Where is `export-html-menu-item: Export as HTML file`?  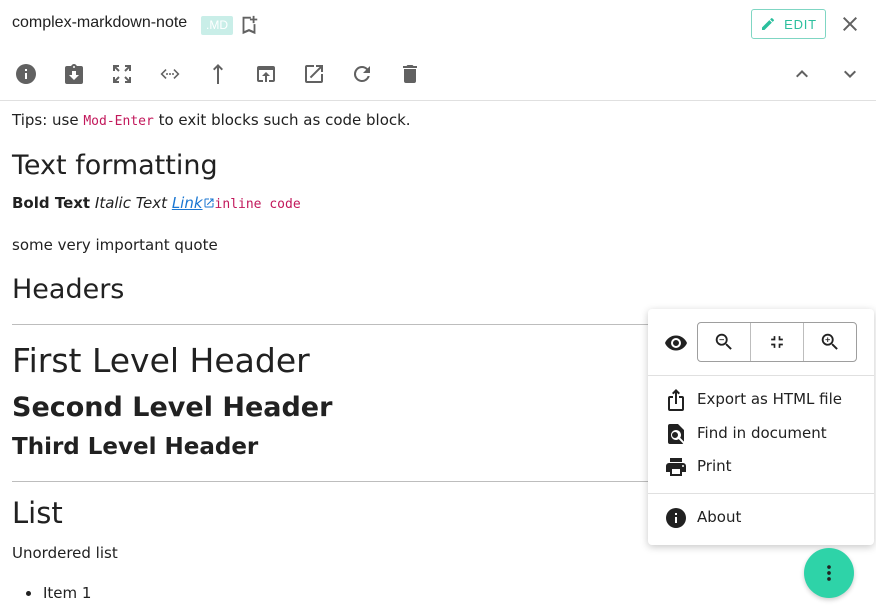 export-html-menu-item: Export as HTML file is located at coordinates (761, 400).